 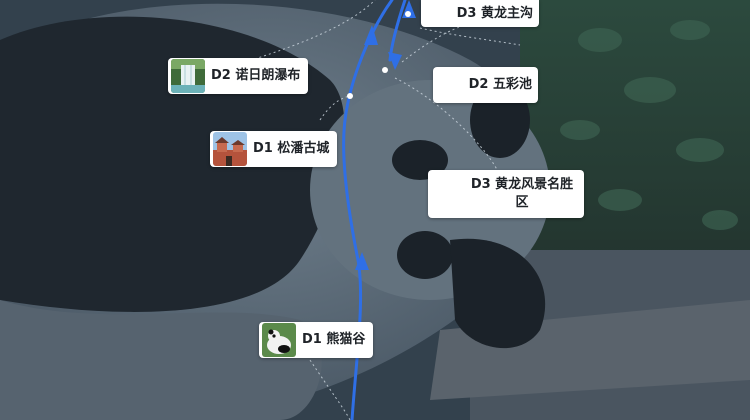 I want to click on stop-card-huanglong-scenic: D3 黄龙风景名胜区, so click(x=506, y=194).